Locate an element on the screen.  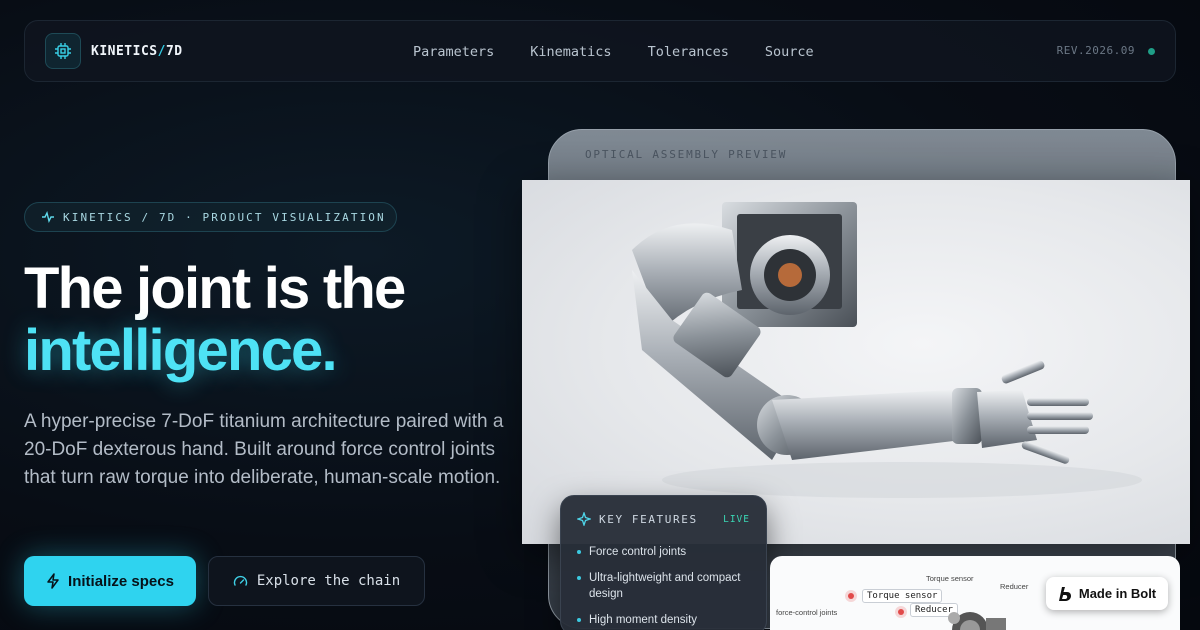
explore-chain-label: Explore the chain is located at coordinates (328, 581).